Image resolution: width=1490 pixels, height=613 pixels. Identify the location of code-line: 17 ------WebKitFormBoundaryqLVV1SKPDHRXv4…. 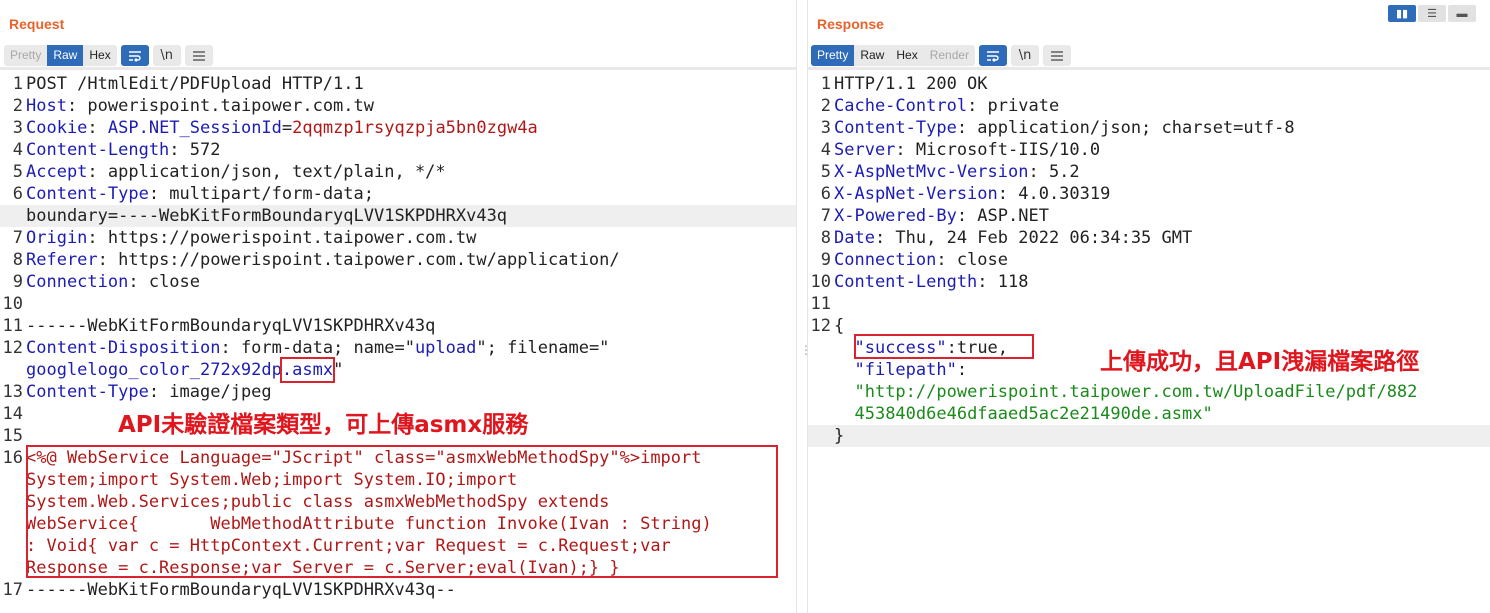
(398, 590).